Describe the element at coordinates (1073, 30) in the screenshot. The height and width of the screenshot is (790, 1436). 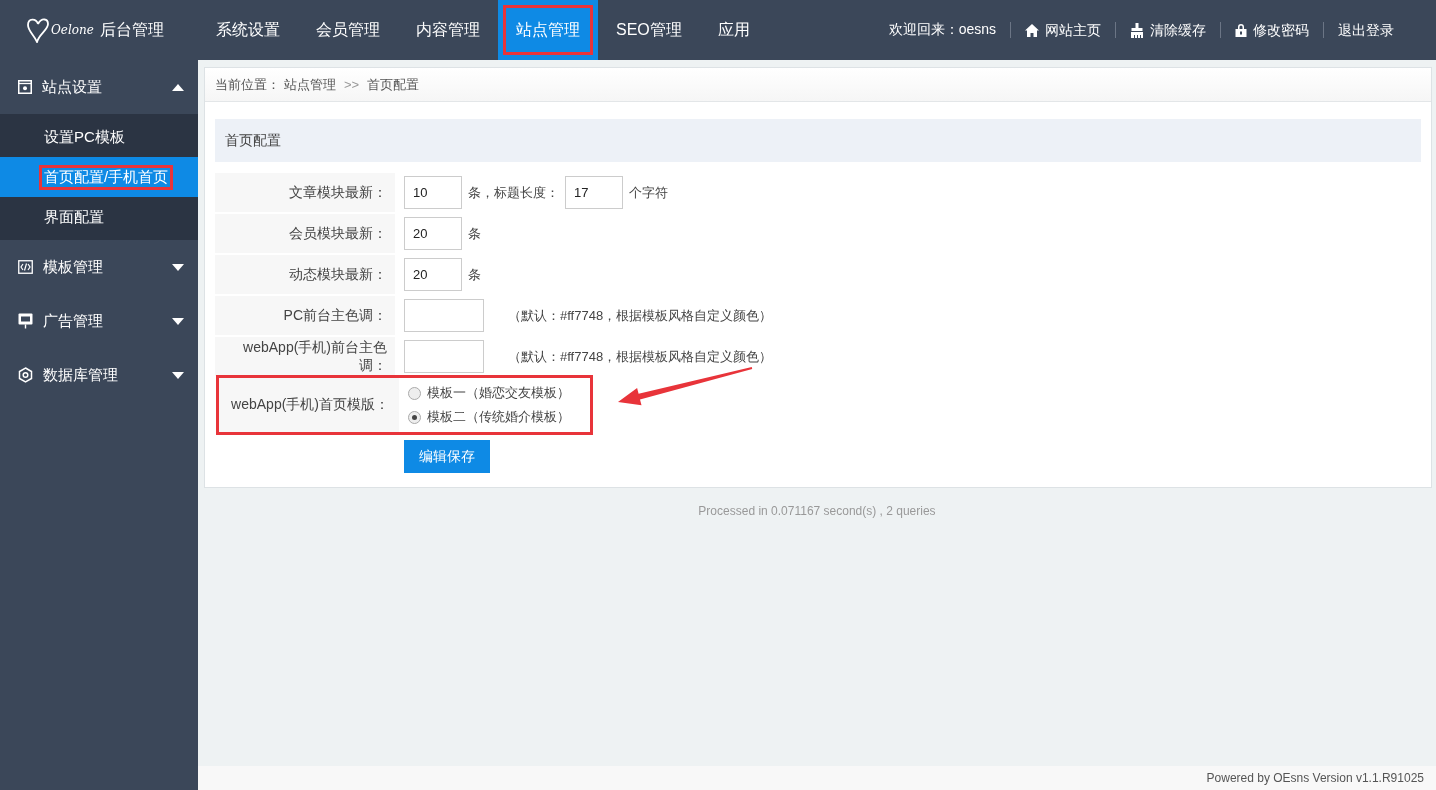
I see `header-link: 网站主页` at that location.